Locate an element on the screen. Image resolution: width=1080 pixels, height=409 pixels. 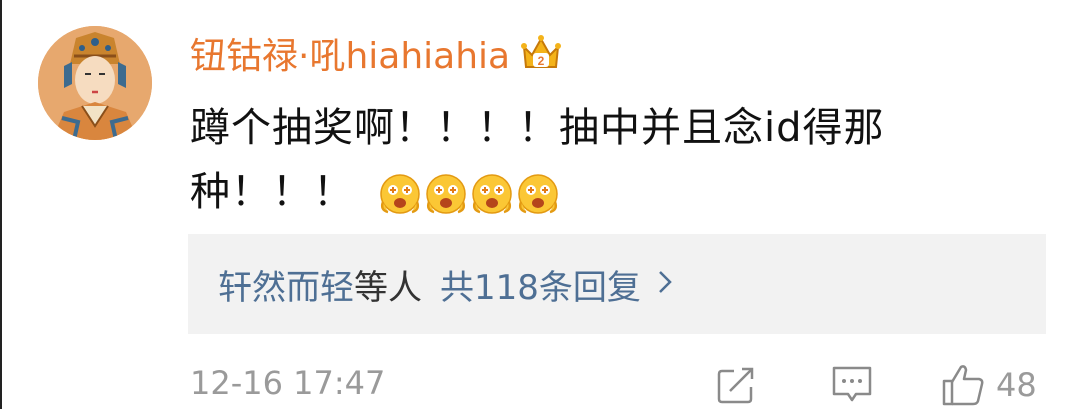
username-row: 钮钴禄·吼hiahiahia 2 is located at coordinates (376, 53).